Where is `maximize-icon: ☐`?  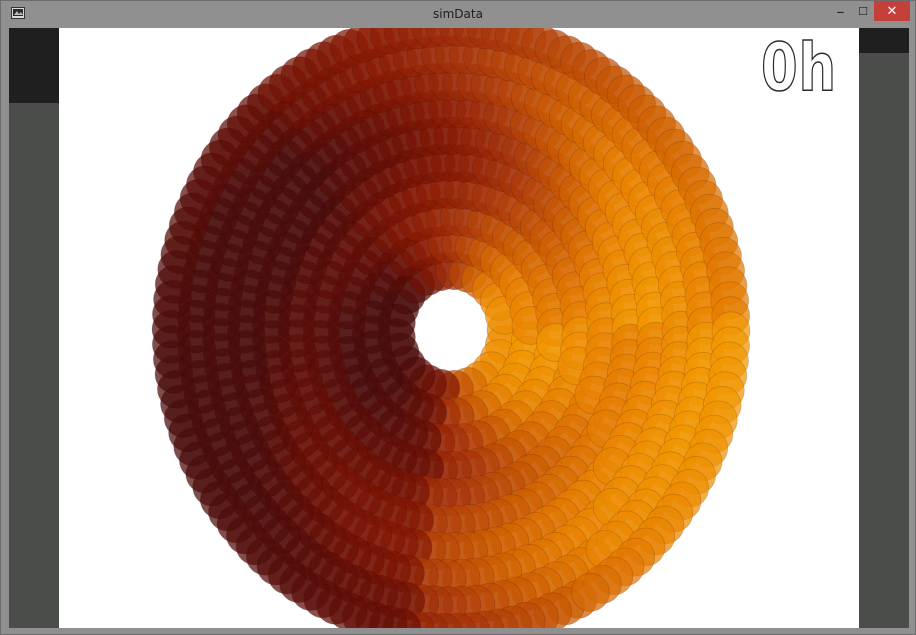 maximize-icon: ☐ is located at coordinates (863, 11).